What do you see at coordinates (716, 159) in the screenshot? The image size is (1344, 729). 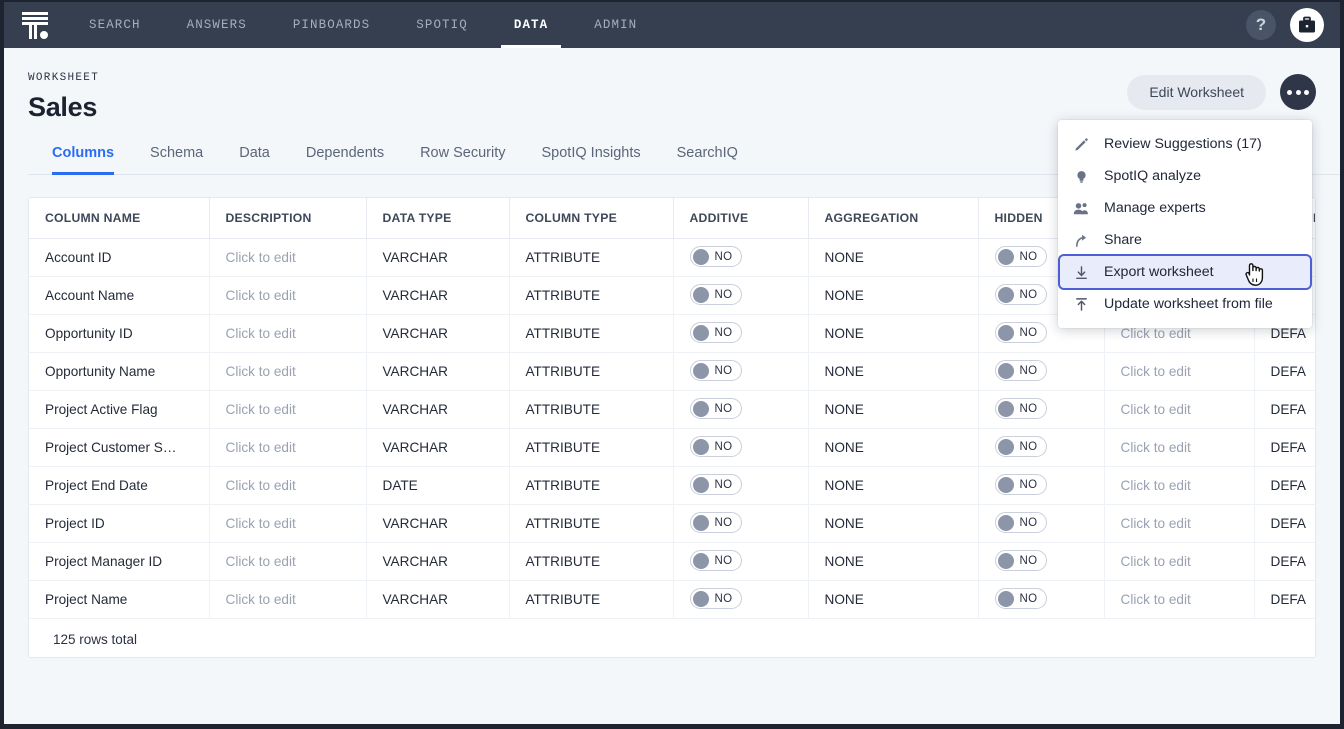 I see `tab-searchiq: SearchIQ` at bounding box center [716, 159].